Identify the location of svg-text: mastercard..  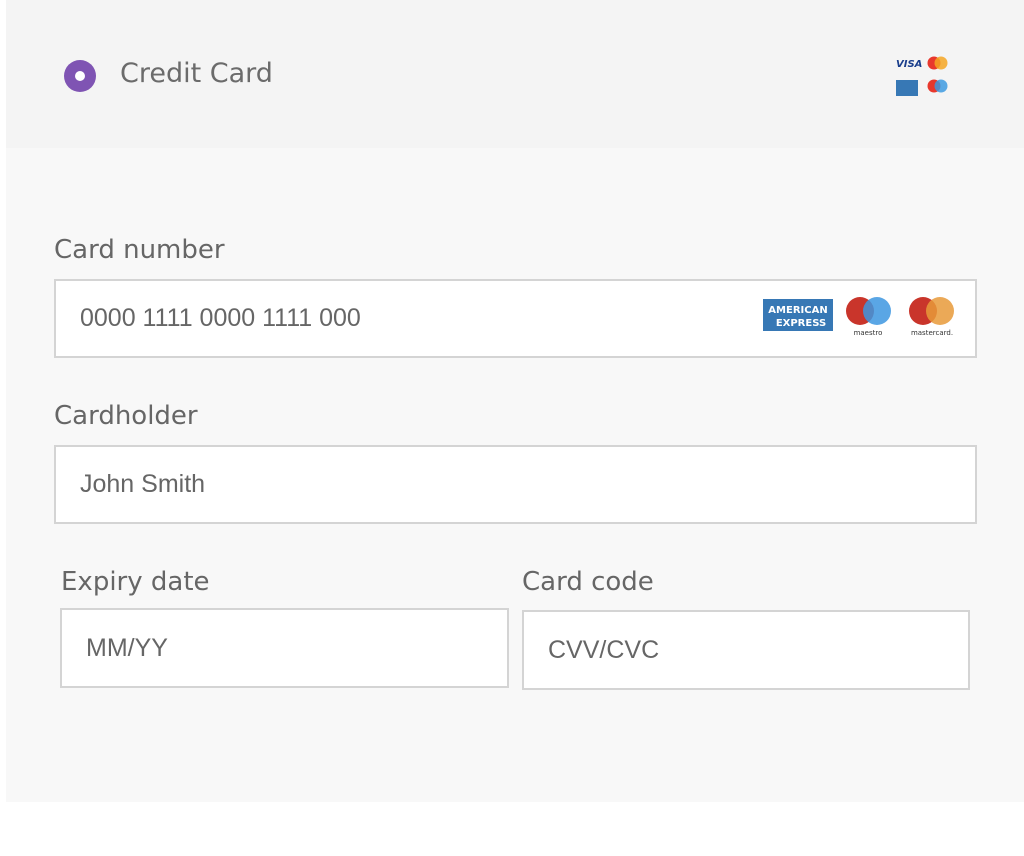
(932, 333).